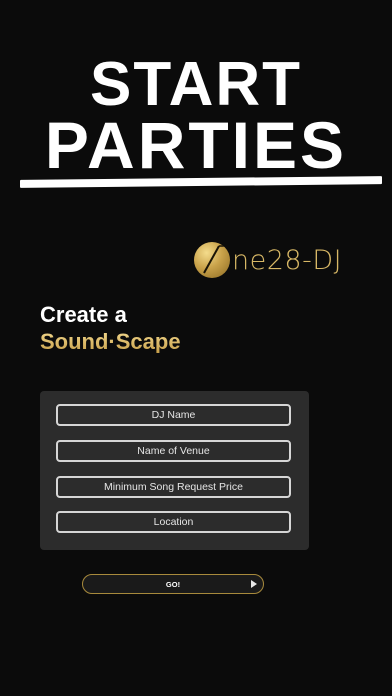 The height and width of the screenshot is (696, 392). Describe the element at coordinates (173, 522) in the screenshot. I see `location-input` at that location.